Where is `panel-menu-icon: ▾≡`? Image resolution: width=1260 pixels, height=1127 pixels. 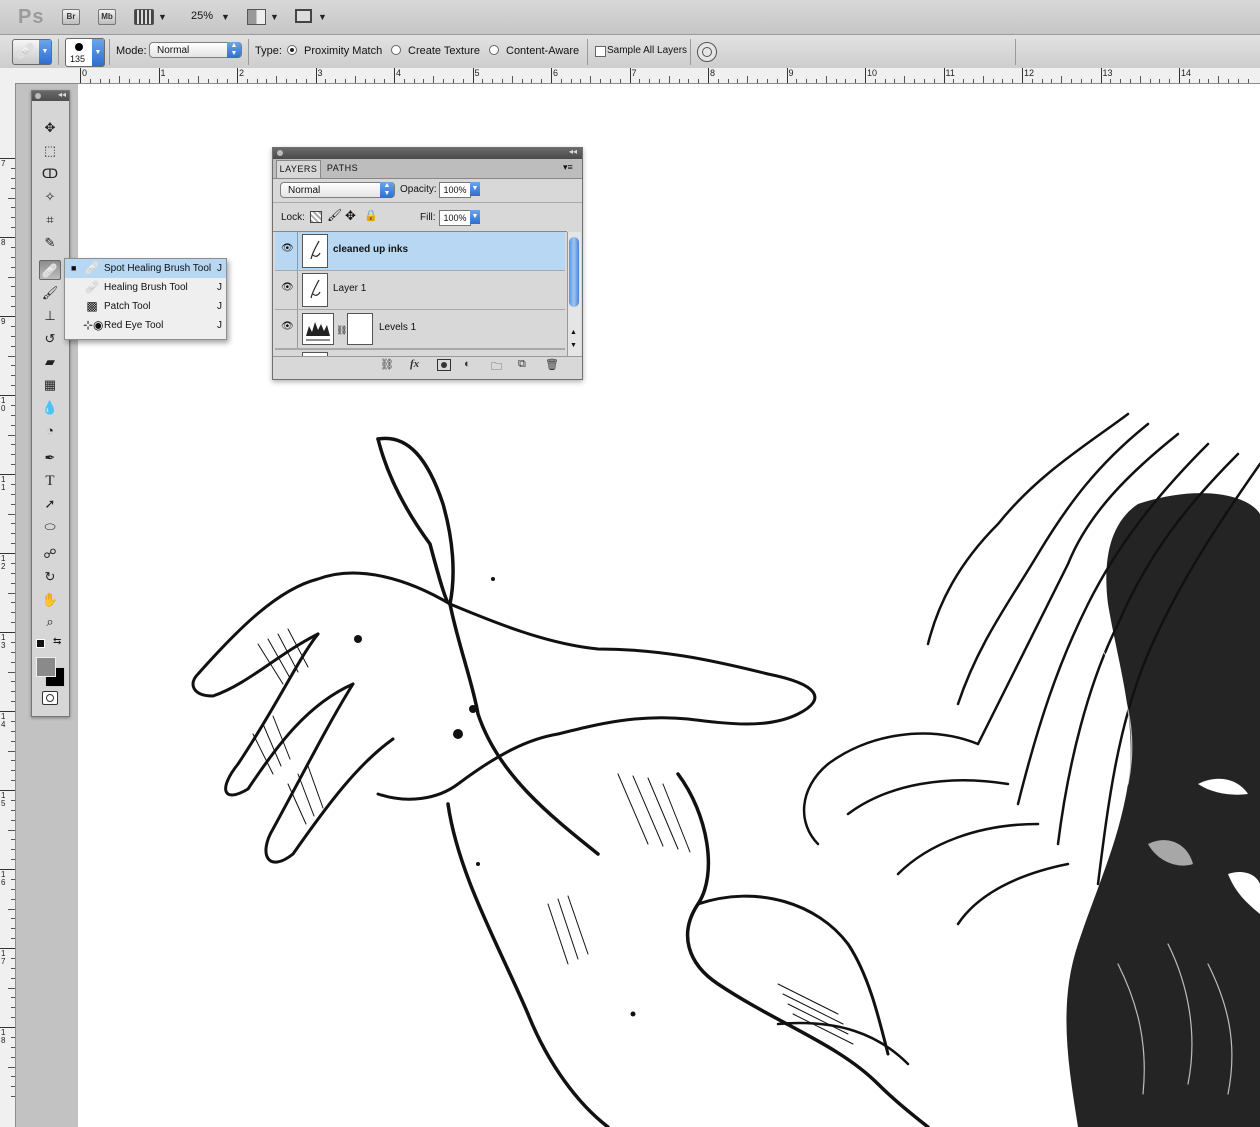 panel-menu-icon: ▾≡ is located at coordinates (568, 167).